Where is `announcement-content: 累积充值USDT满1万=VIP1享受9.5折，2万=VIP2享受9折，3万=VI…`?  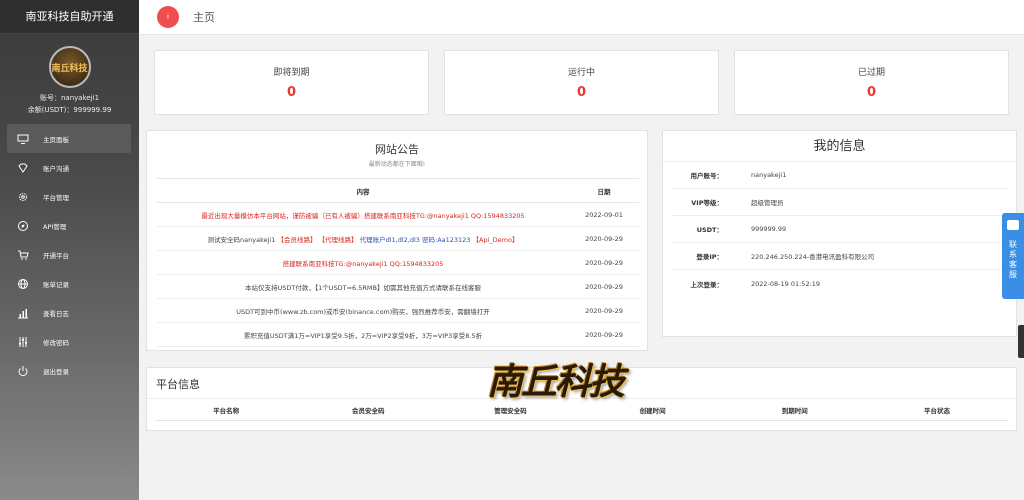 announcement-content: 累积充值USDT满1万=VIP1享受9.5折，2万=VIP2享受9折，3万=VI… is located at coordinates (363, 334).